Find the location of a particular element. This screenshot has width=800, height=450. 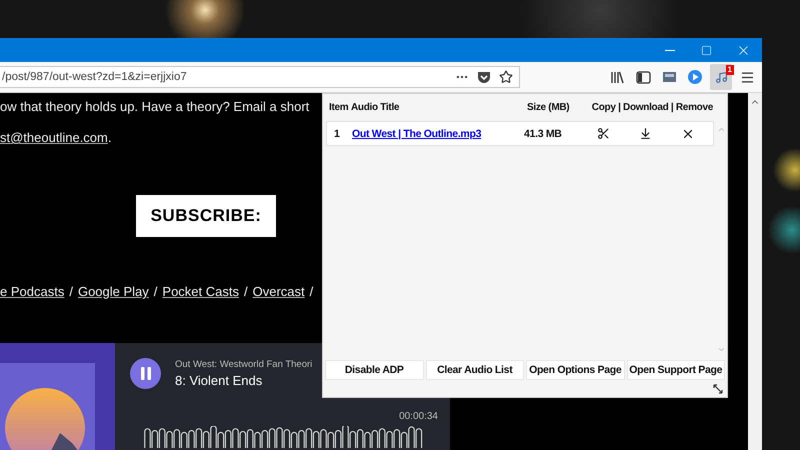

podcast-link: Google Play is located at coordinates (113, 291).